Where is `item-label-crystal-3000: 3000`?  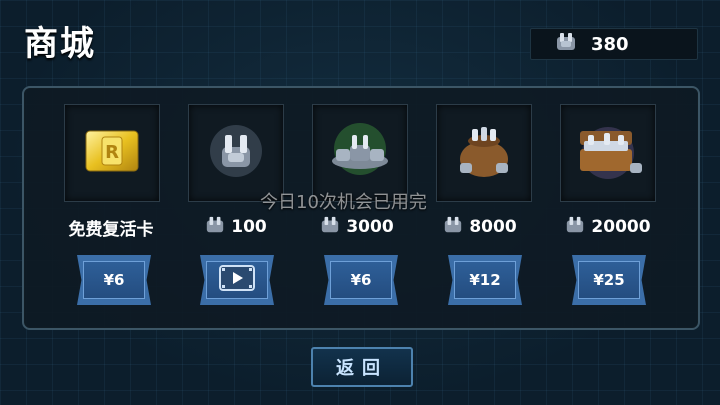 item-label-crystal-3000: 3000 is located at coordinates (357, 227).